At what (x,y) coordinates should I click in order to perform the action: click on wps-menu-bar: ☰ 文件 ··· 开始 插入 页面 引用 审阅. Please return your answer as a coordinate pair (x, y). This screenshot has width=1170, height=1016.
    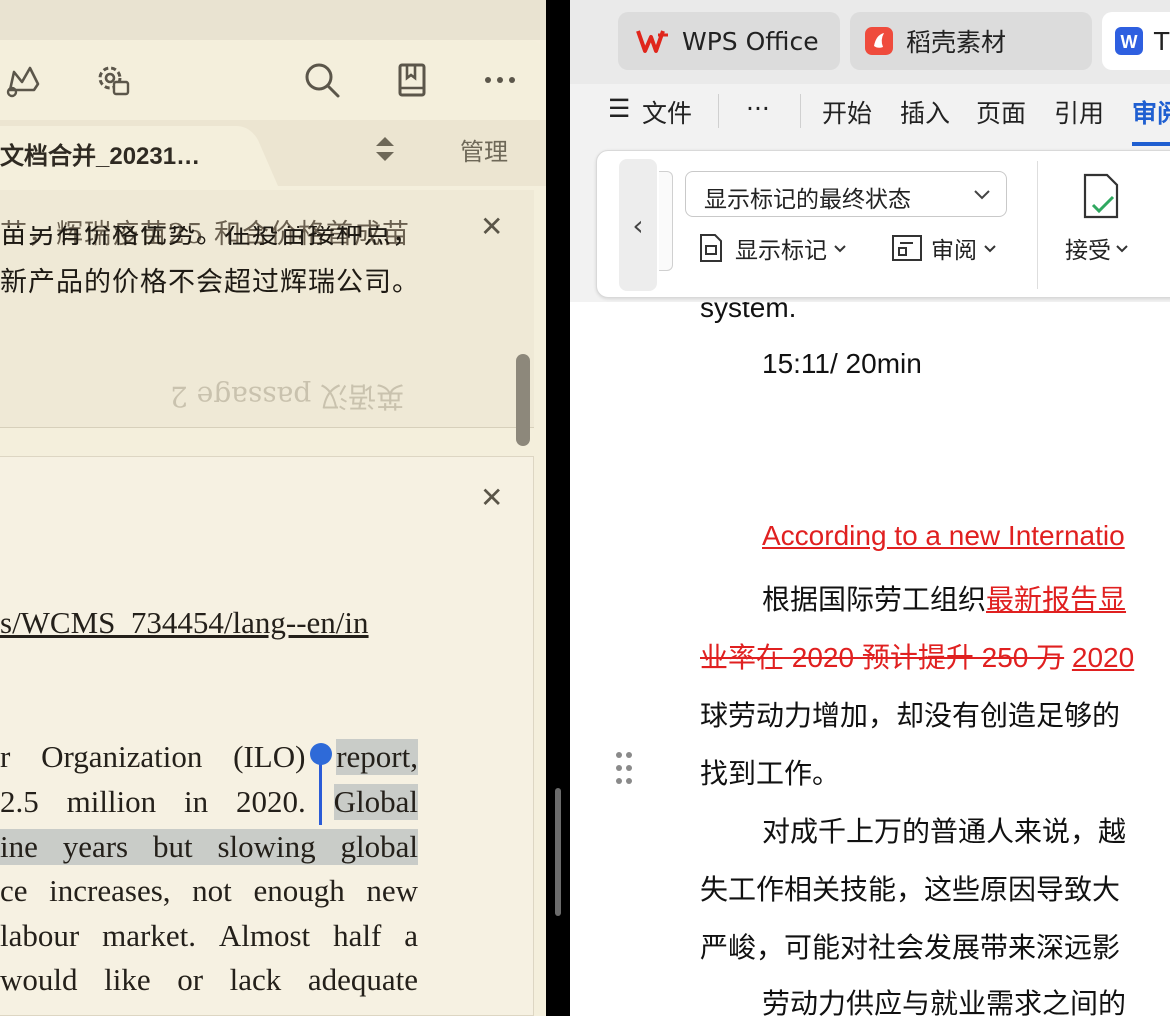
    Looking at the image, I should click on (870, 115).